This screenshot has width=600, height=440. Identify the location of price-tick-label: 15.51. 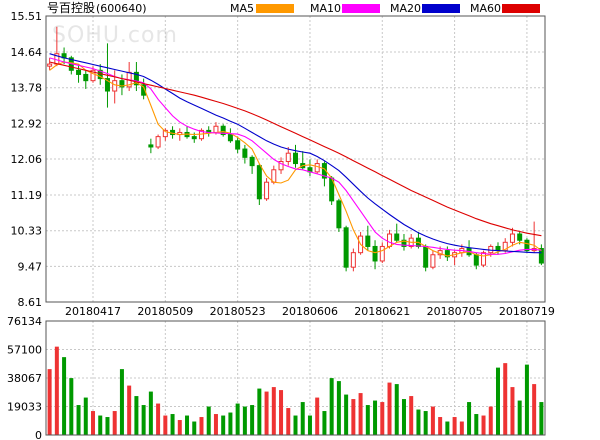
(27, 16).